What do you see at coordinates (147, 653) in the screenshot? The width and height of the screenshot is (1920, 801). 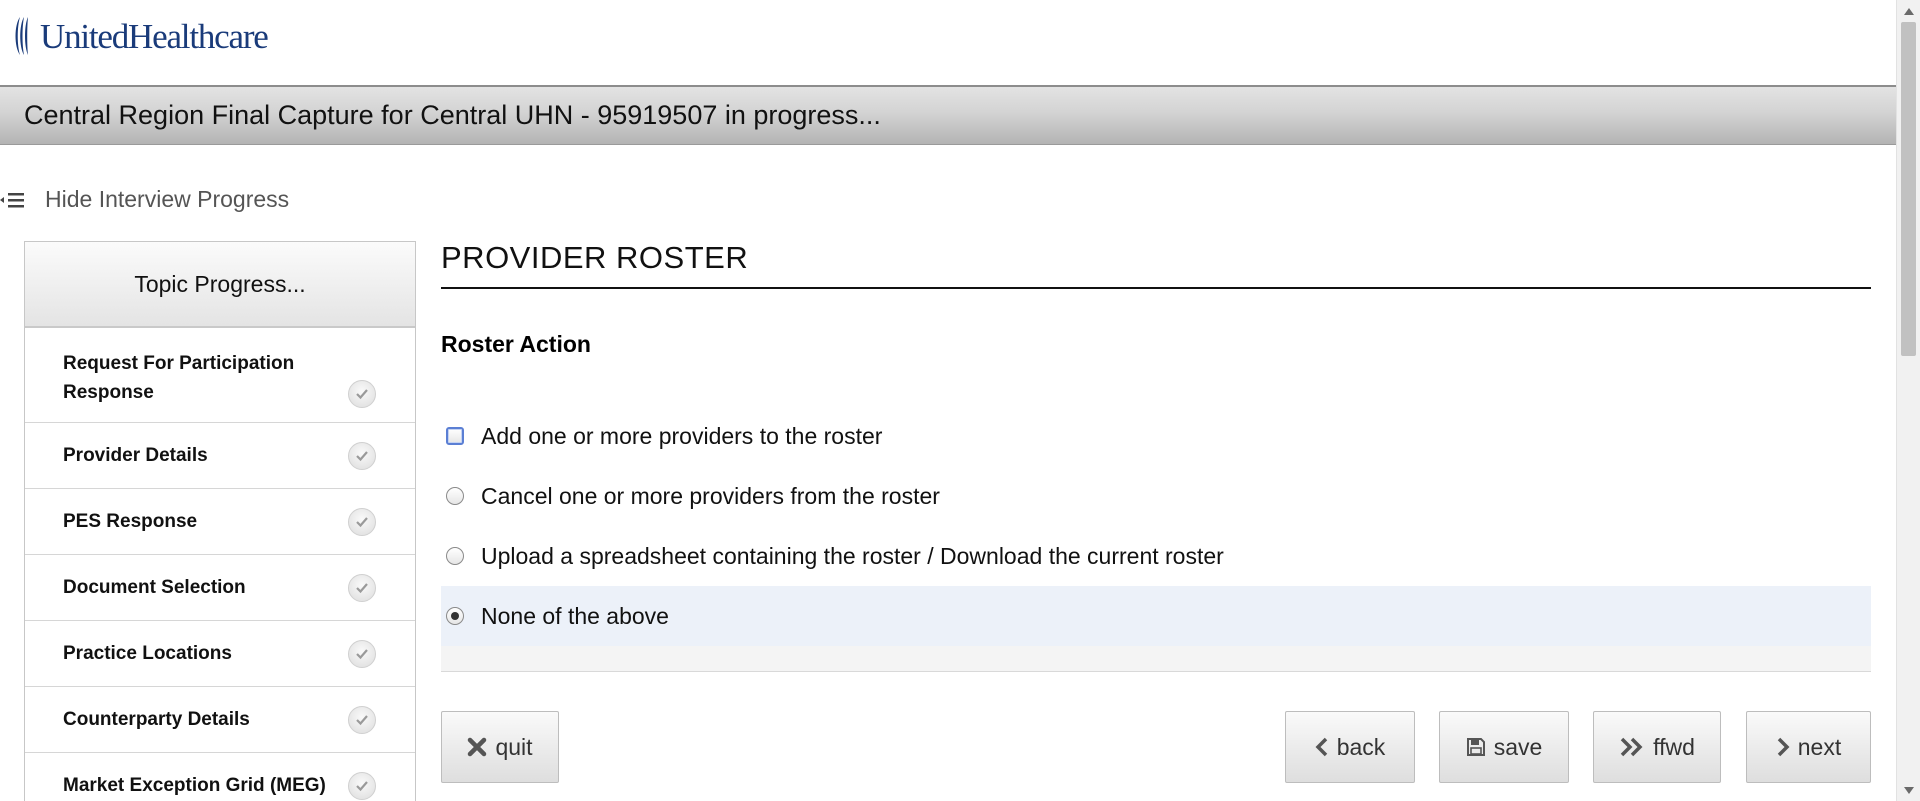 I see `topic-label: Practice Locations` at bounding box center [147, 653].